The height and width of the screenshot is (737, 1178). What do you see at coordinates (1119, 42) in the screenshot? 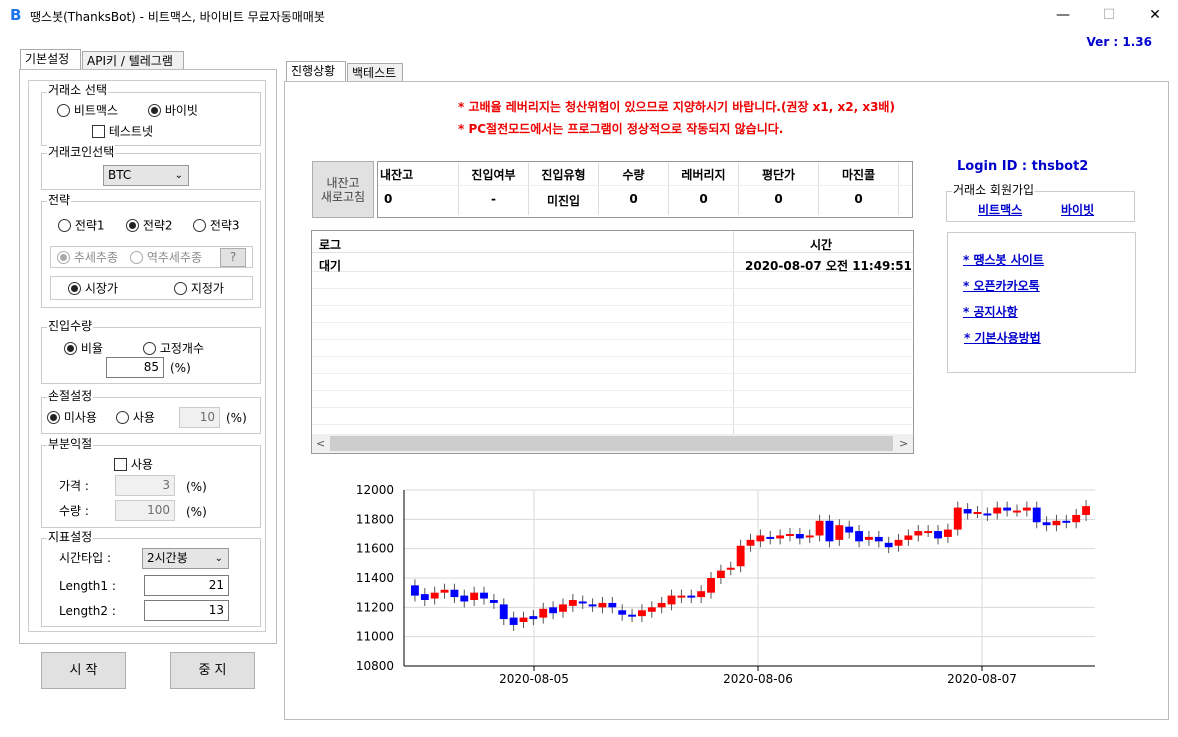
I see `version-label: Ver : 1.36` at bounding box center [1119, 42].